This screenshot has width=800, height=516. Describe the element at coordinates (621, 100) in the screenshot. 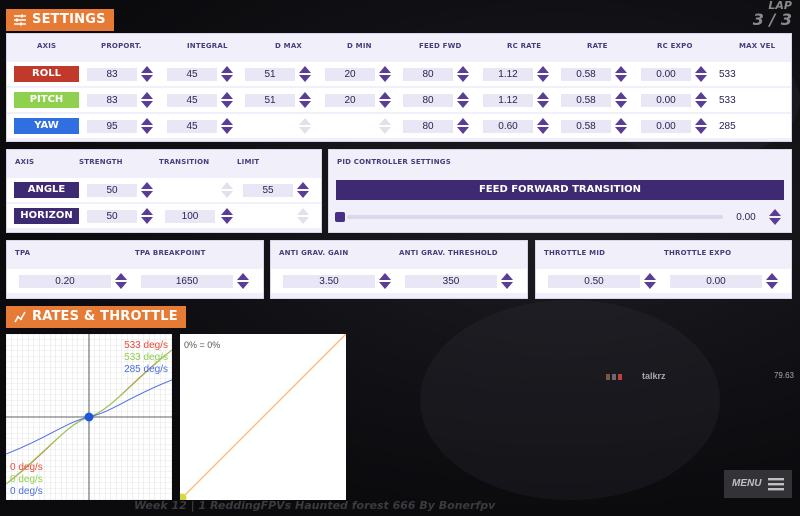

I see `pitch-rate-stepper` at that location.